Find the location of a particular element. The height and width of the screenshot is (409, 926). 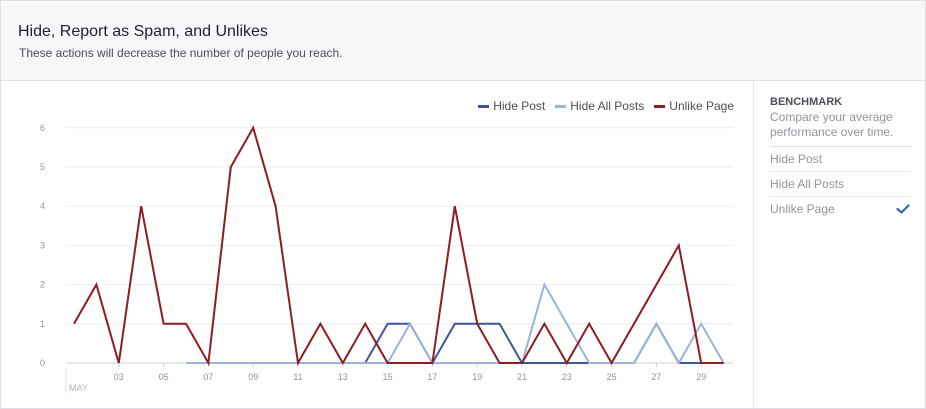

x-tick-label: 15 is located at coordinates (388, 377).